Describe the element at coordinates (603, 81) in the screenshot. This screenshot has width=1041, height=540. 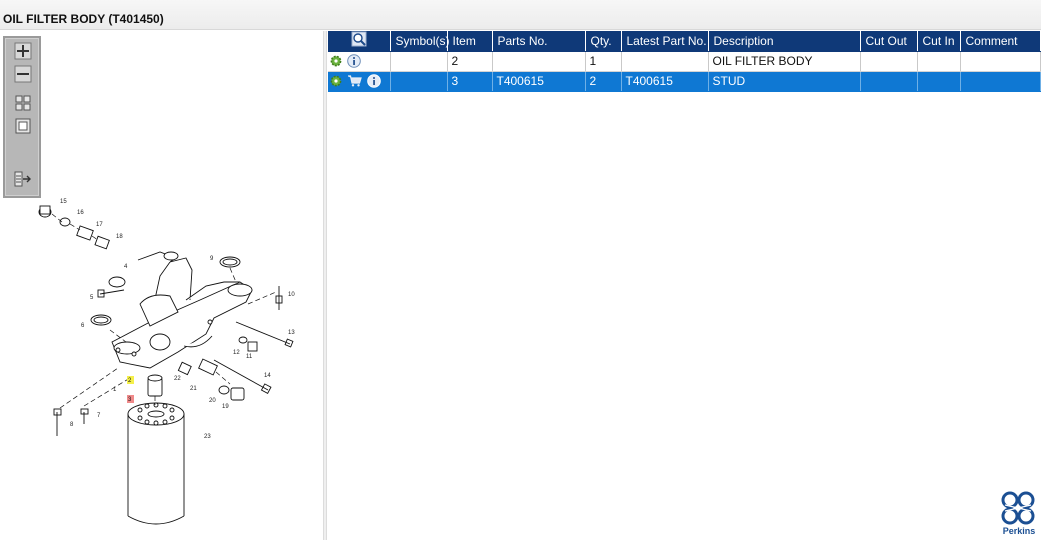
I see `cell-qty: 2` at that location.